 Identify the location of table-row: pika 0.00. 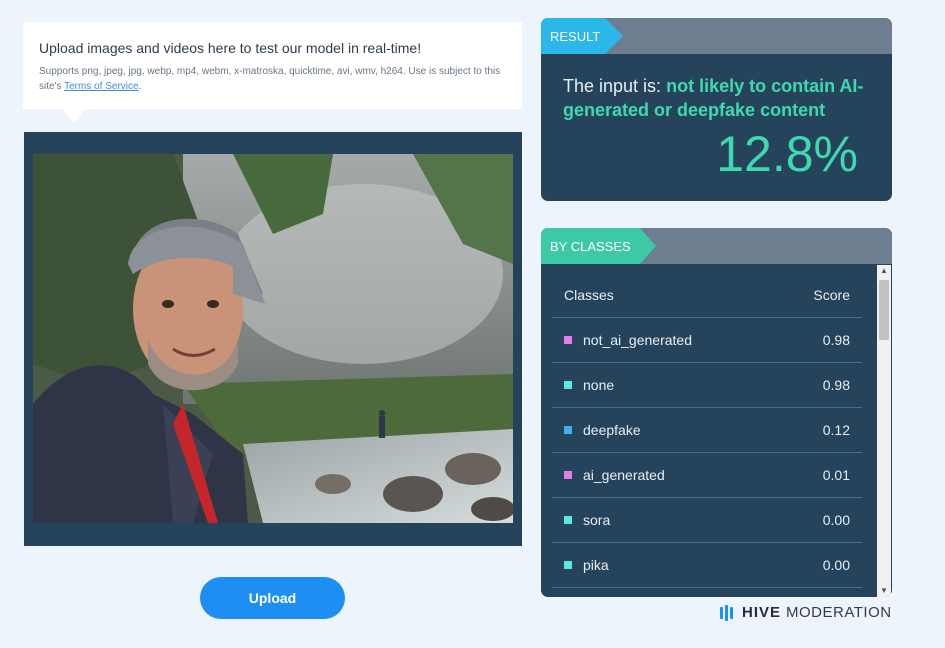
(707, 565).